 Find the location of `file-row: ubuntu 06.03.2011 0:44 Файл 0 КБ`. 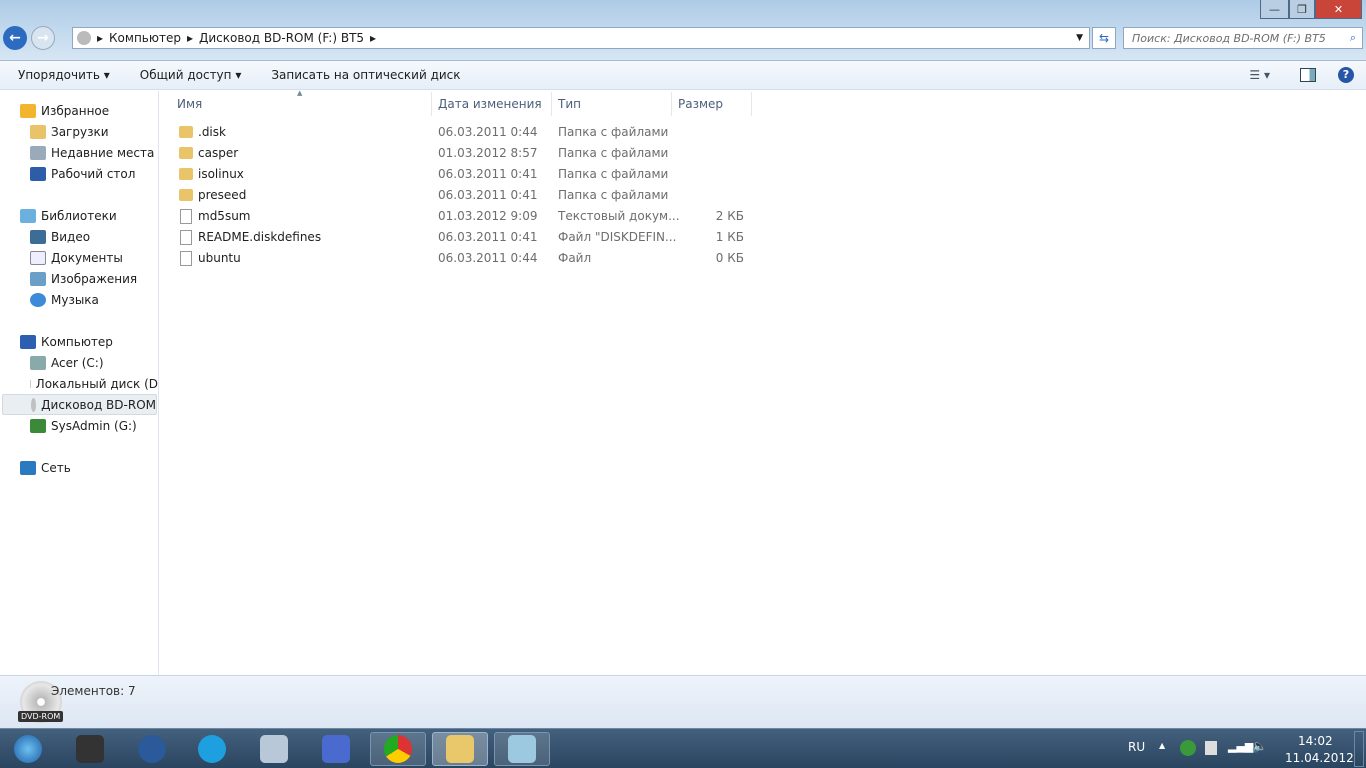

file-row: ubuntu 06.03.2011 0:44 Файл 0 КБ is located at coordinates (460, 258).